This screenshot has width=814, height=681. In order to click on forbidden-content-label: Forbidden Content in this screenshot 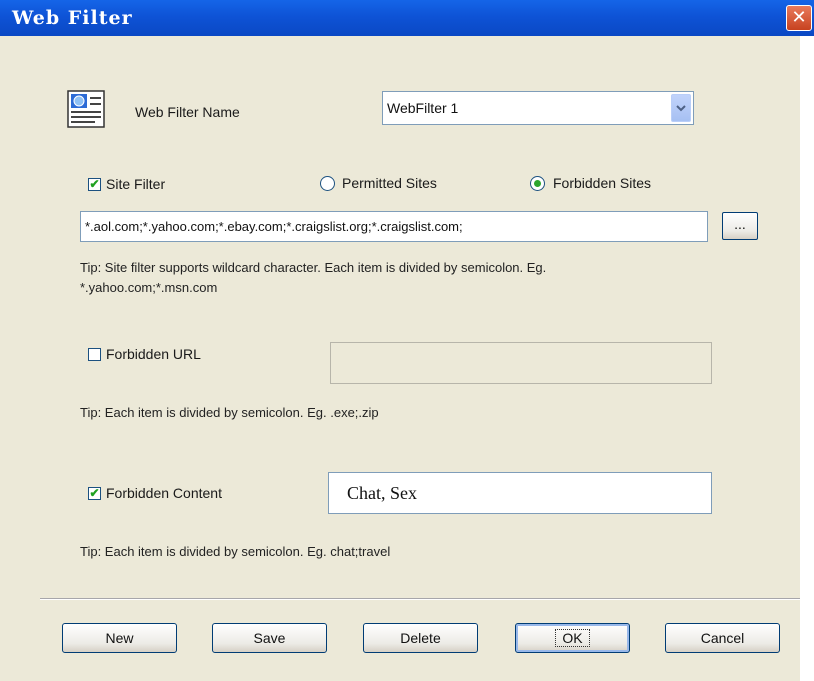, I will do `click(164, 493)`.